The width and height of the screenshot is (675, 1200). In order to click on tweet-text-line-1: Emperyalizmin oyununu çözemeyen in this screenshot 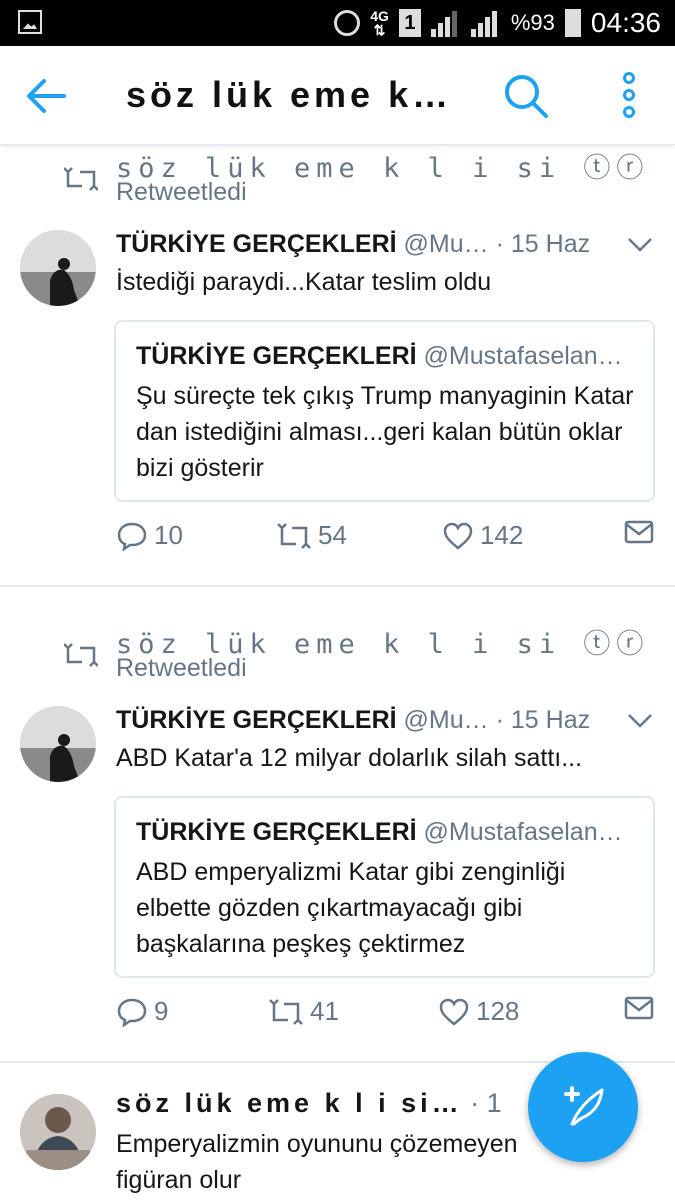, I will do `click(317, 1144)`.